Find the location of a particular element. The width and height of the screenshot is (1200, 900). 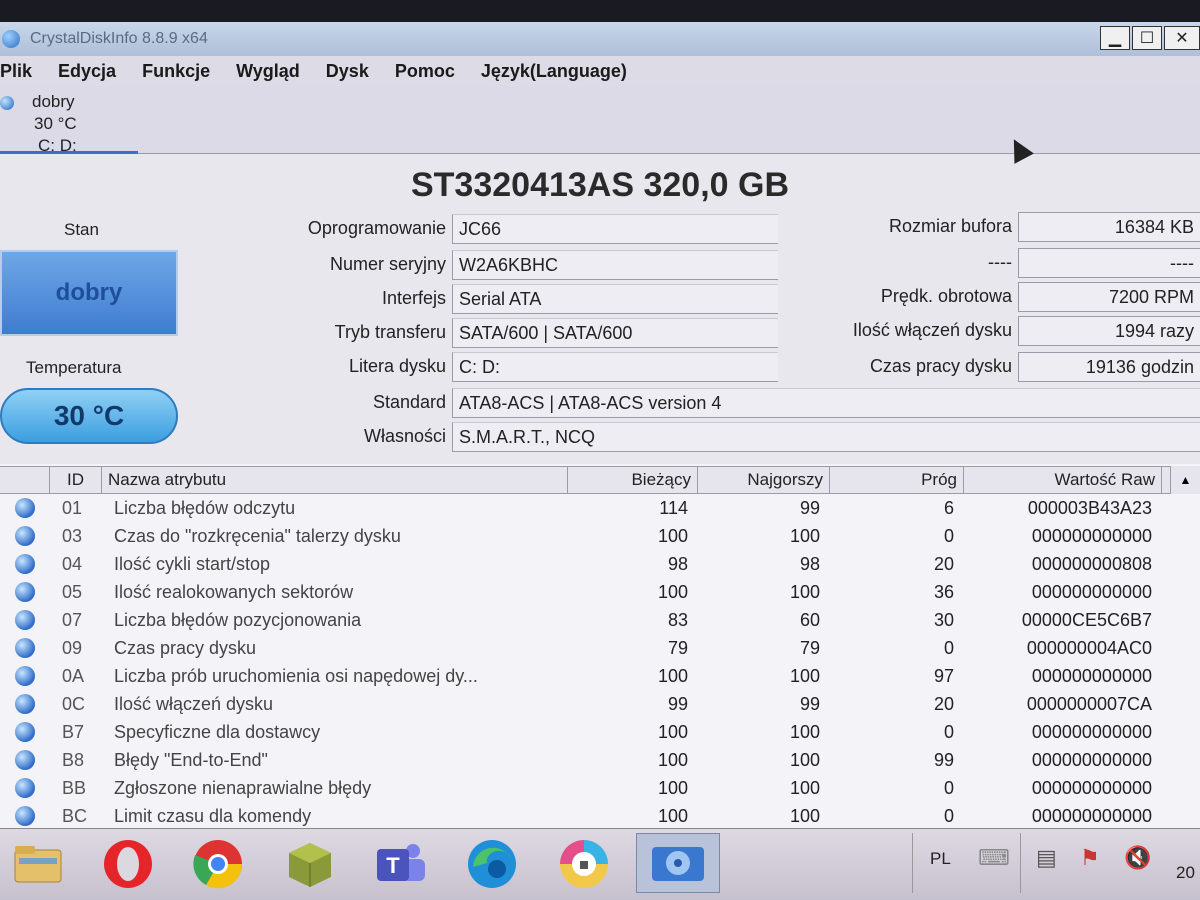

maximize-button: ☐ is located at coordinates (1147, 38).